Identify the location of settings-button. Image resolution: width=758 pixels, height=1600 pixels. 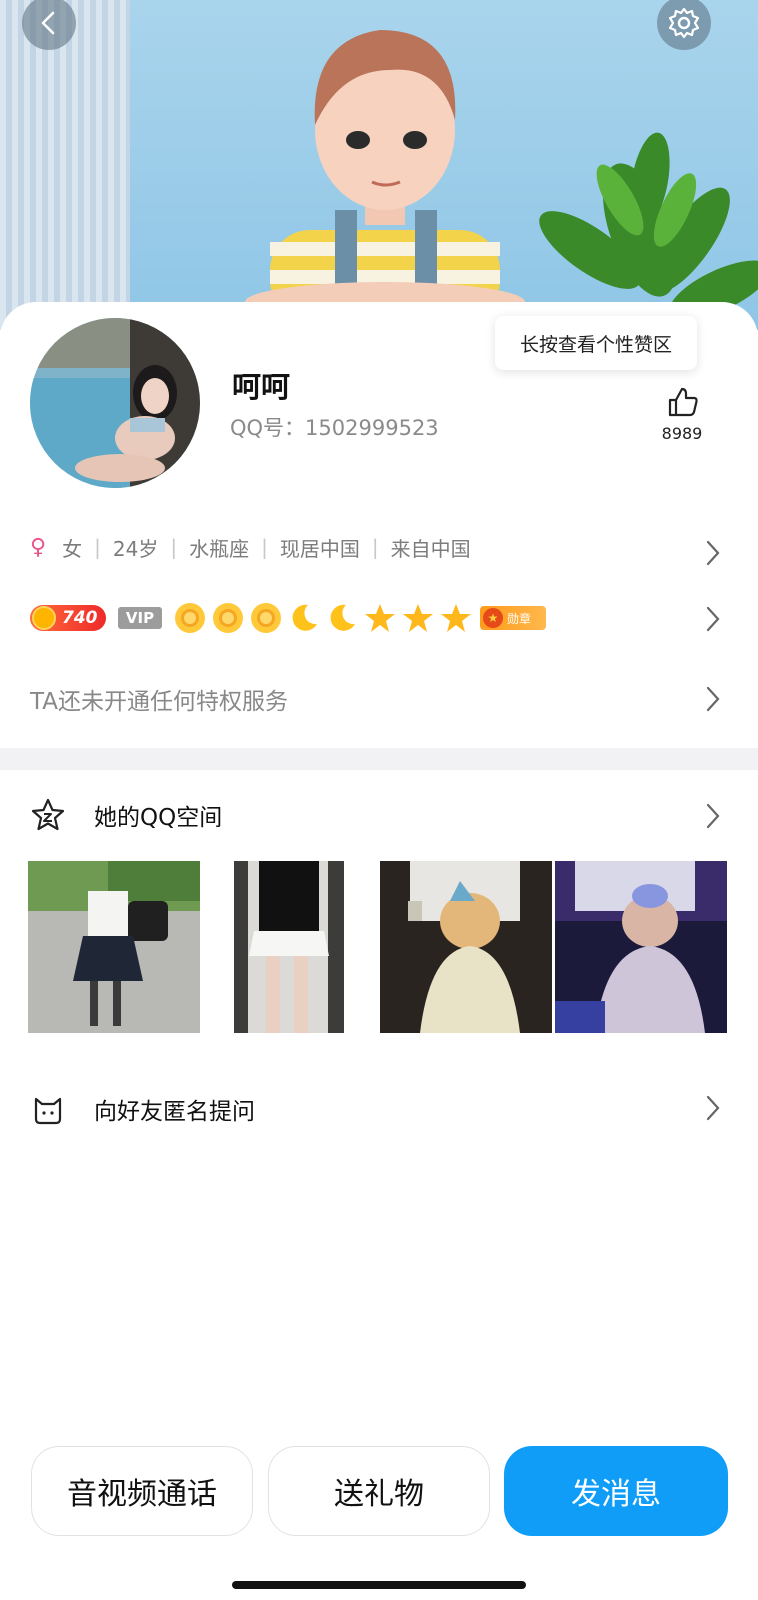
(684, 25).